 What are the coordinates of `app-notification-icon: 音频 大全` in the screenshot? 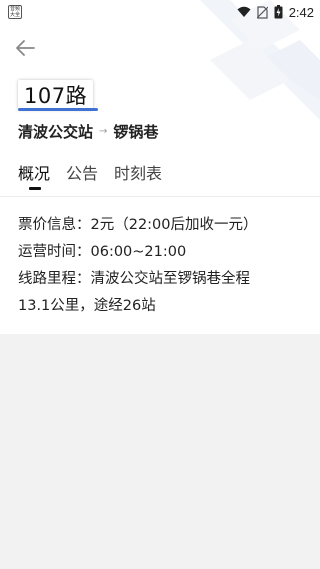 It's located at (15, 12).